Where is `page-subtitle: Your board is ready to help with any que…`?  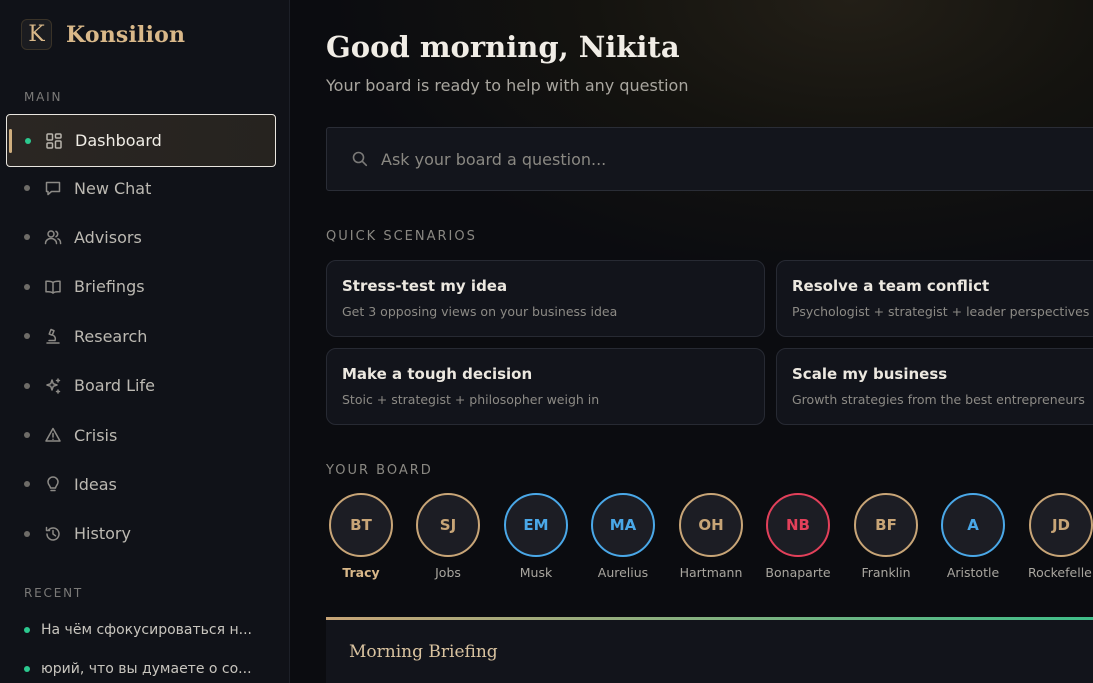 page-subtitle: Your board is ready to help with any que… is located at coordinates (507, 85).